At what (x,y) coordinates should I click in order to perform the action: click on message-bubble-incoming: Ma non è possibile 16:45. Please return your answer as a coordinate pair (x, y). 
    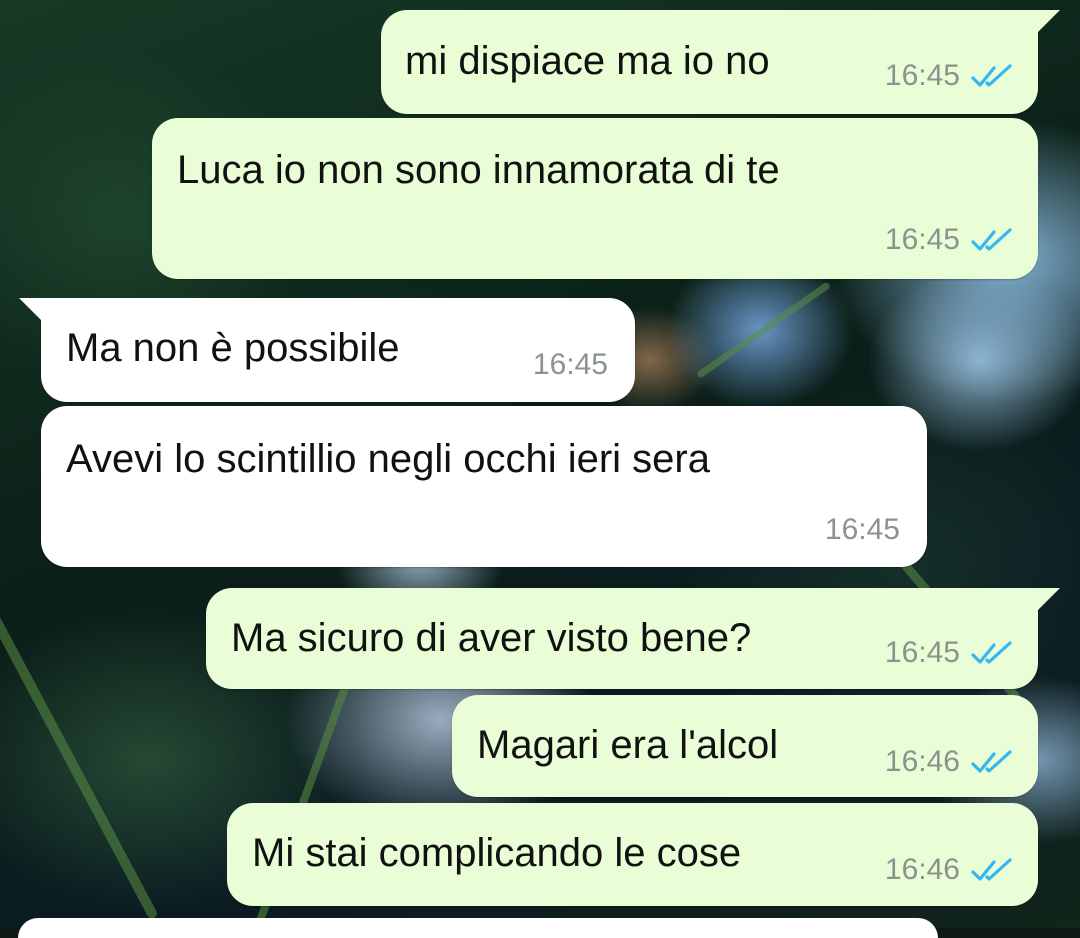
    Looking at the image, I should click on (338, 350).